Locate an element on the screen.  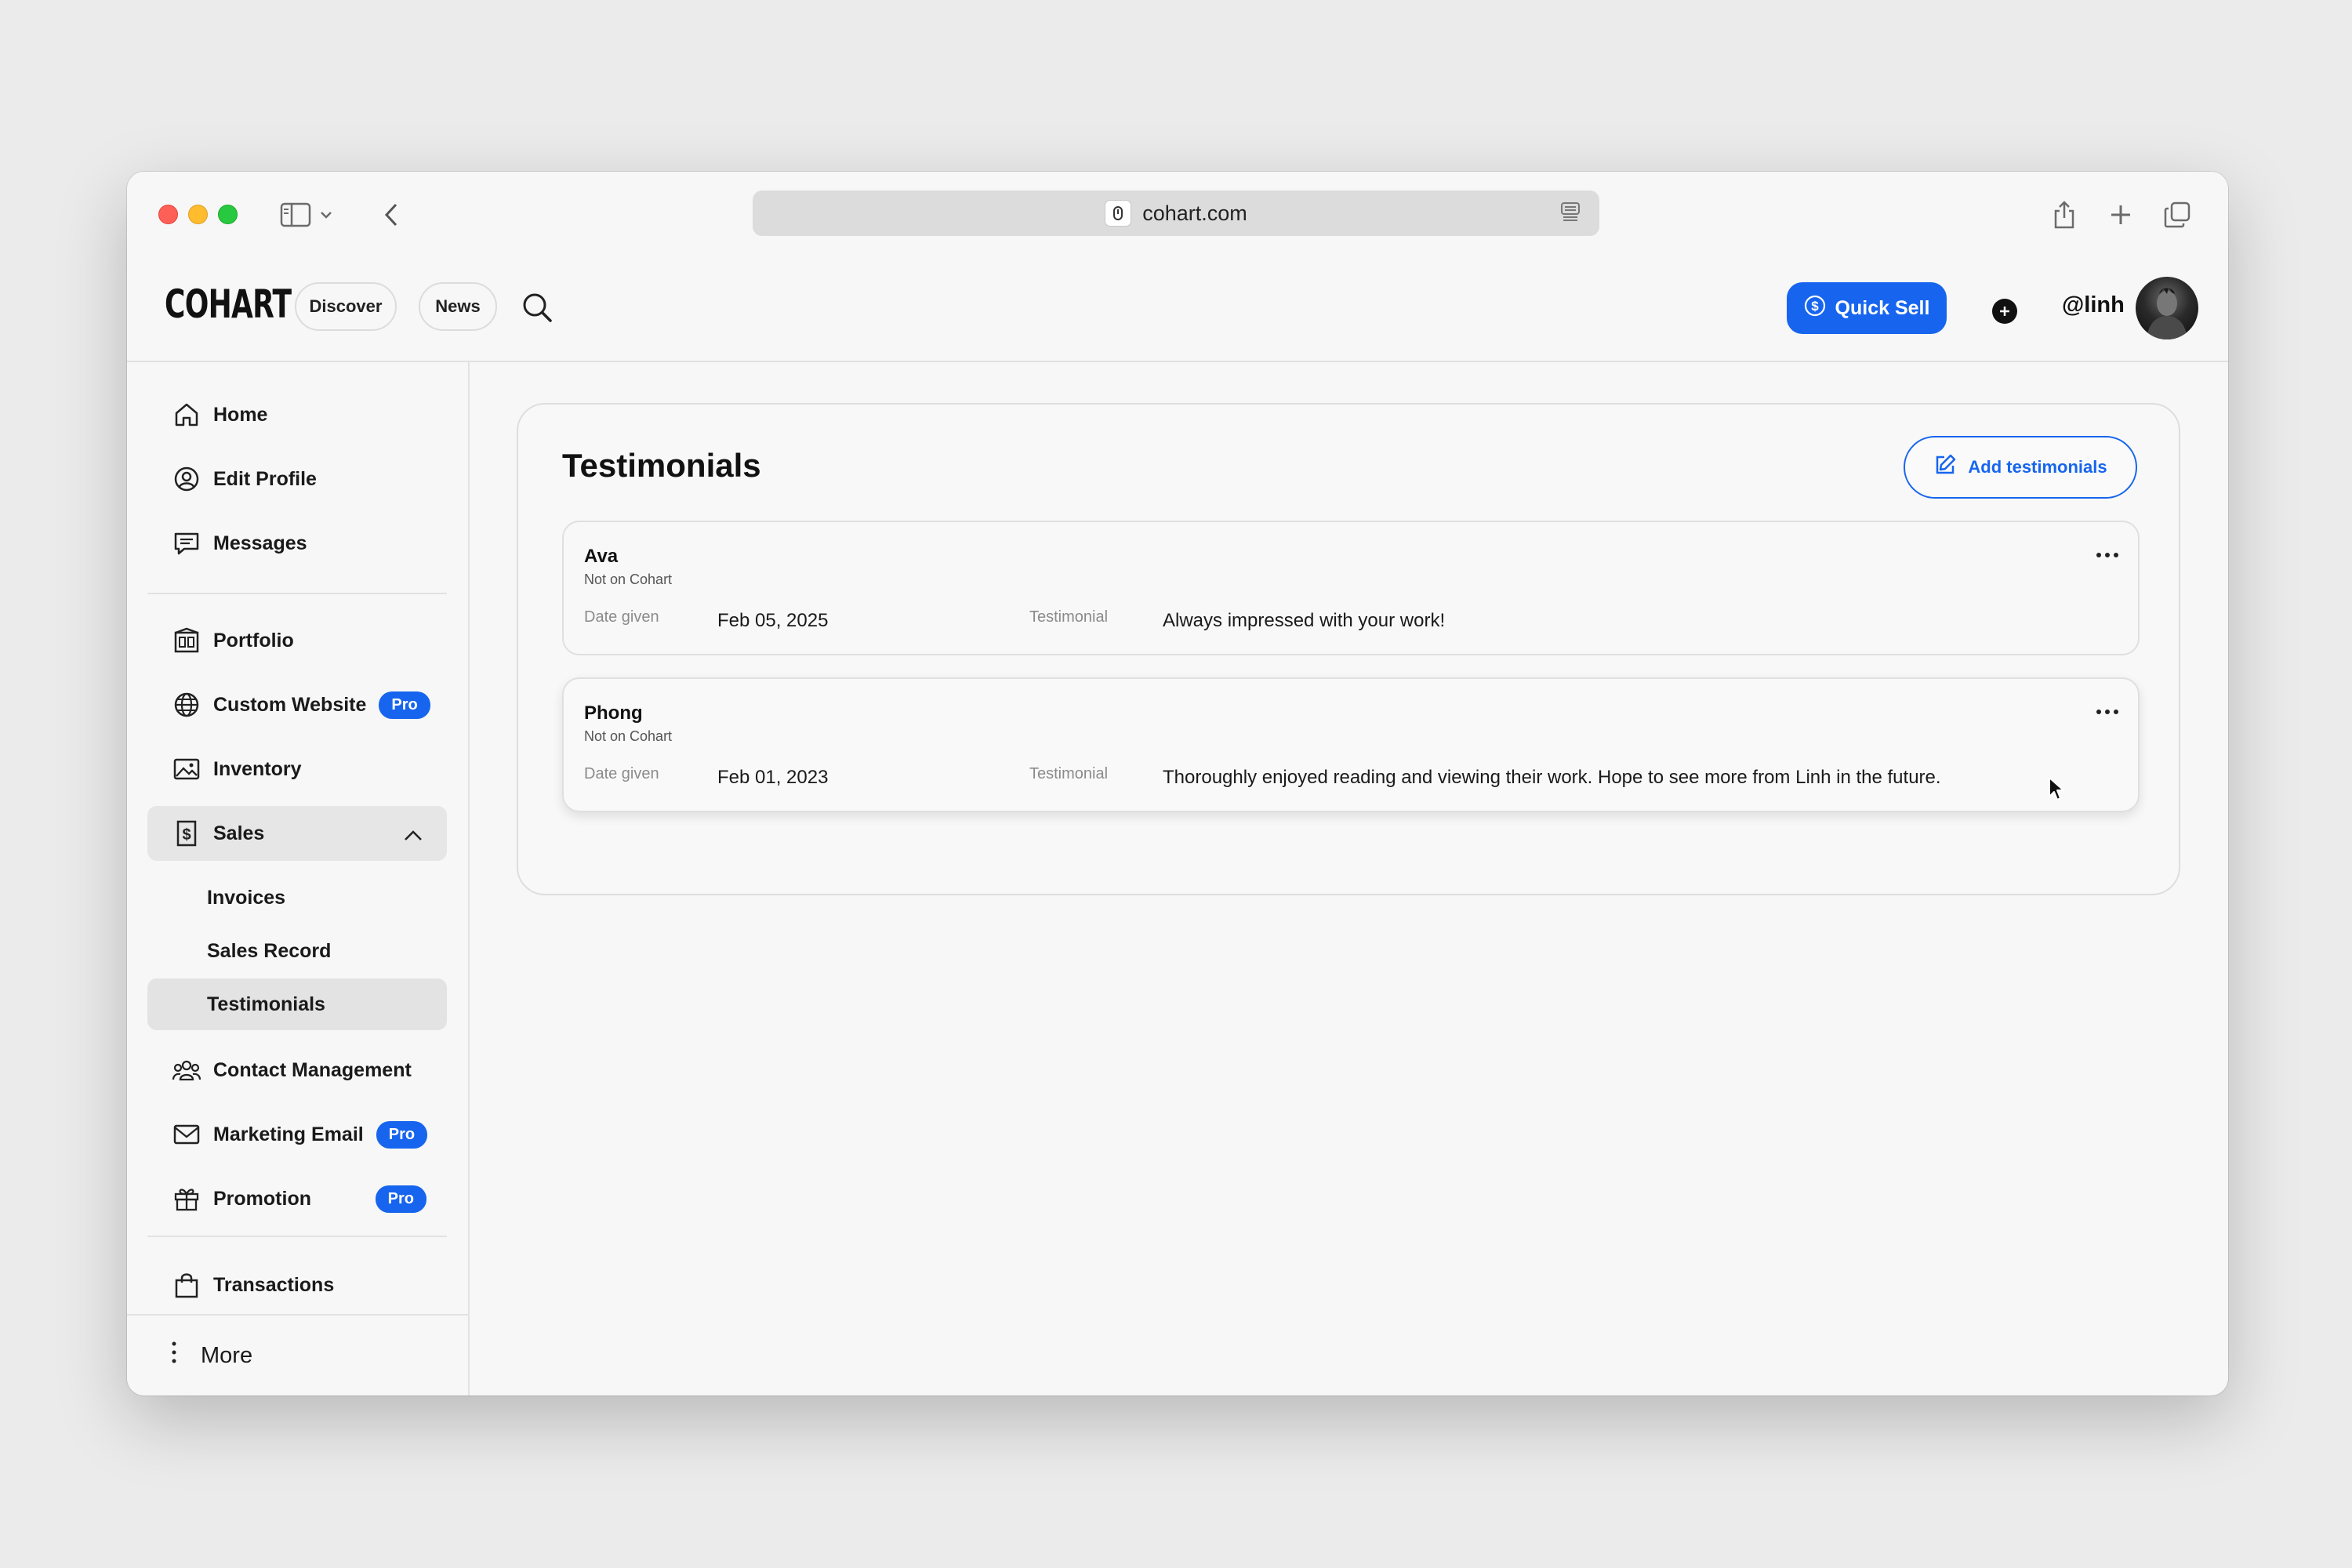
sidebar-item-label: Promotion is located at coordinates (262, 1198).